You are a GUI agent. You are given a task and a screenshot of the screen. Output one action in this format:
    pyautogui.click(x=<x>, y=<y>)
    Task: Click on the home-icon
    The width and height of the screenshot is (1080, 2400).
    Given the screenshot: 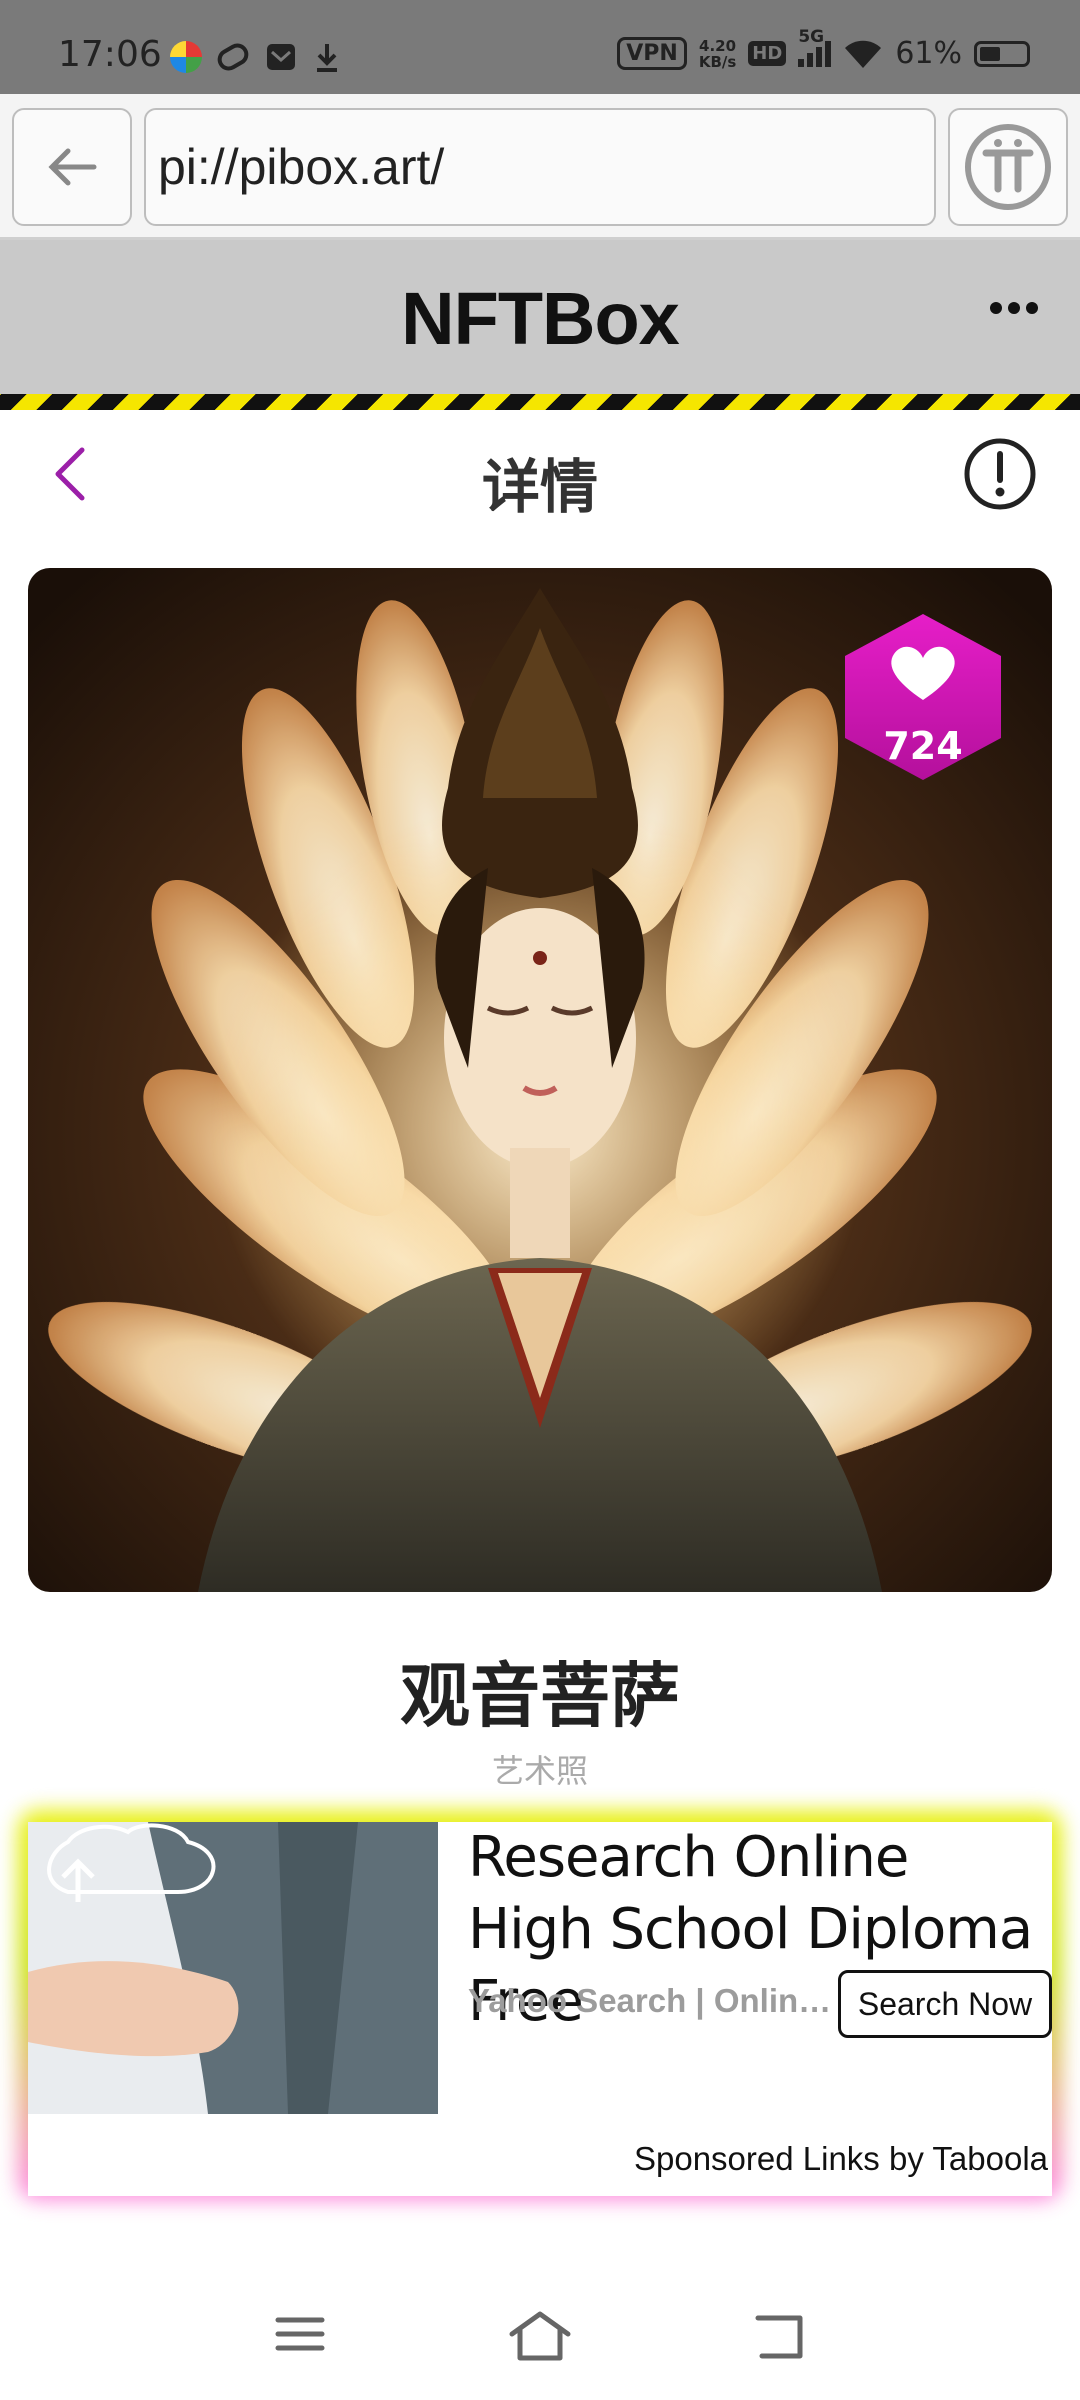 What is the action you would take?
    pyautogui.click(x=540, y=2336)
    